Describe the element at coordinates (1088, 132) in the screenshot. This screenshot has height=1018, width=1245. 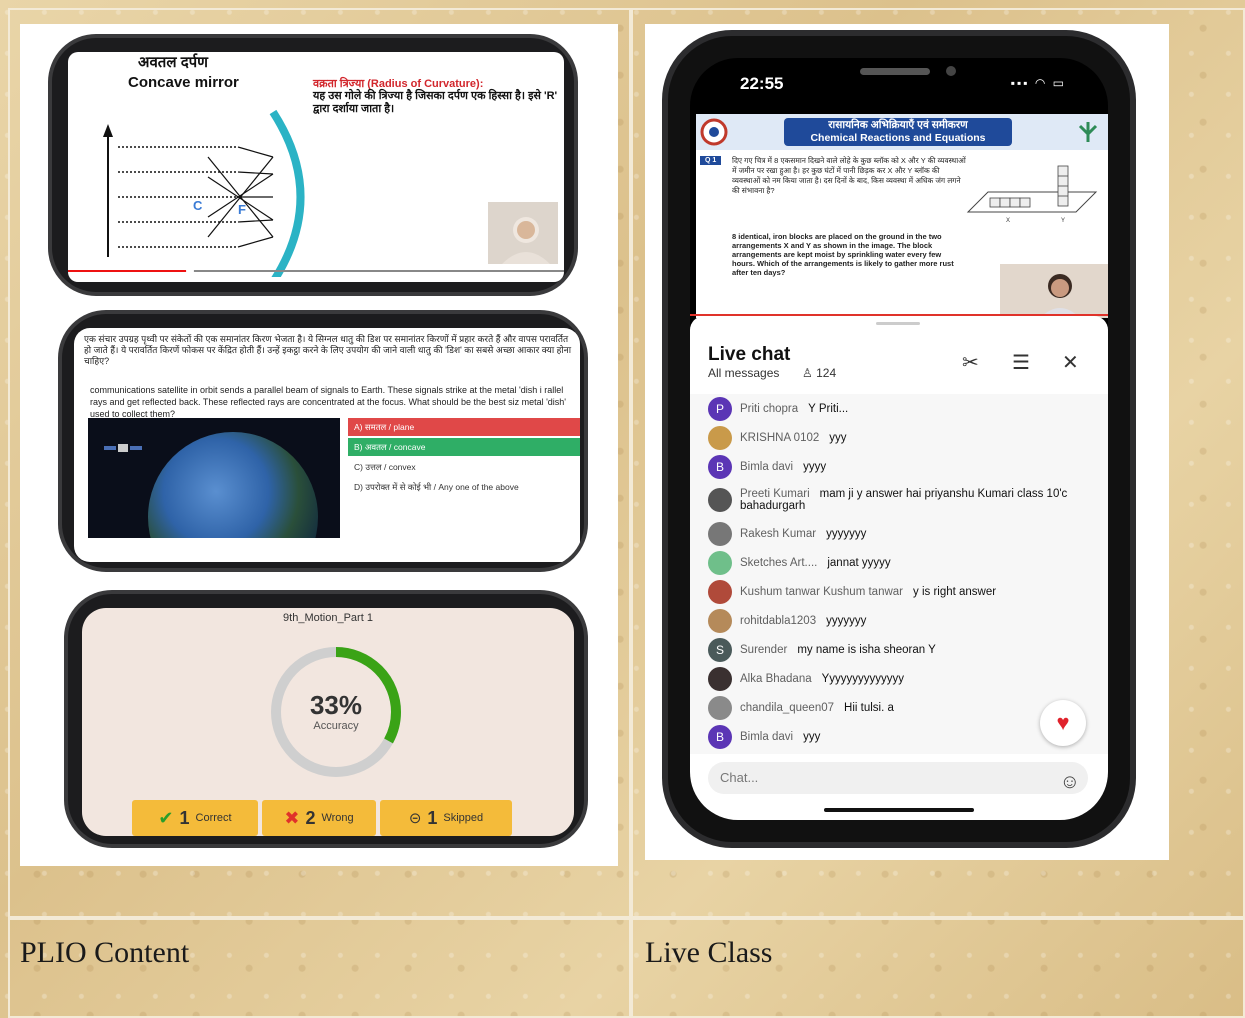
I see `tree-logo-icon` at that location.